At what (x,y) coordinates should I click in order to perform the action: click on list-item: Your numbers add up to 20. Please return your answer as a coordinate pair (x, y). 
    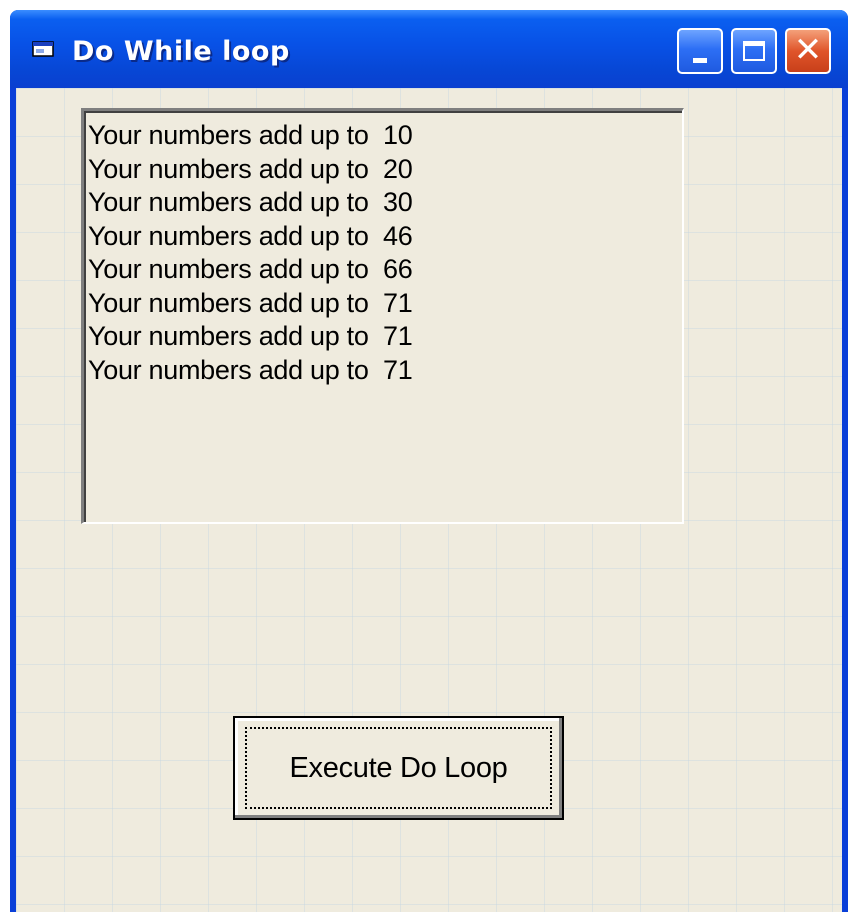
    Looking at the image, I should click on (385, 170).